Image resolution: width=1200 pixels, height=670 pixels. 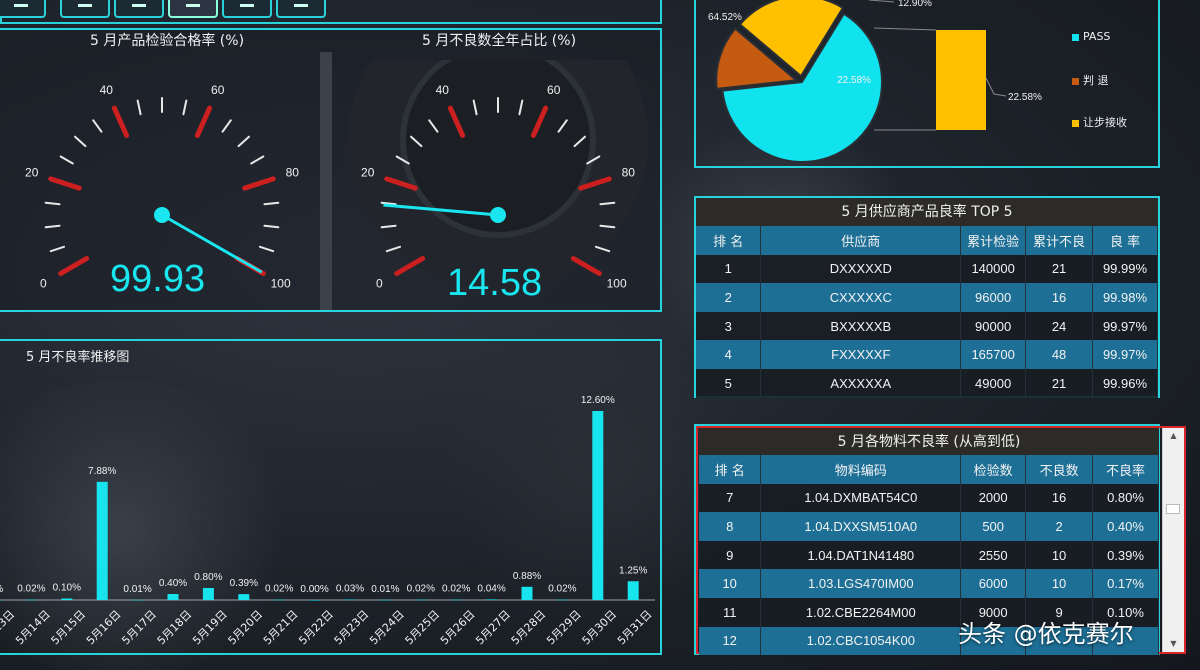 I want to click on table-cell: 49000, so click(x=993, y=383).